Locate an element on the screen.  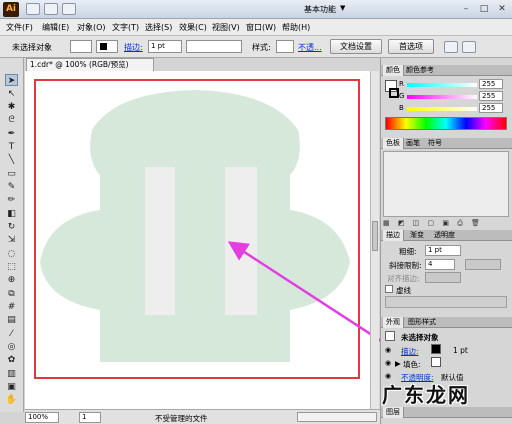
tab-graphic-styles: 图形样式 is located at coordinates (422, 322).